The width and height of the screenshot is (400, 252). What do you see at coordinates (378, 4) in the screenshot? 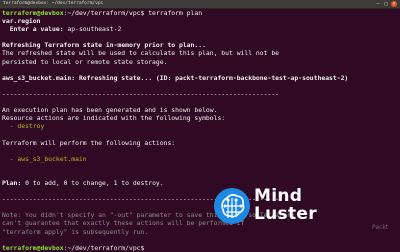
I see `minimize-button: –` at bounding box center [378, 4].